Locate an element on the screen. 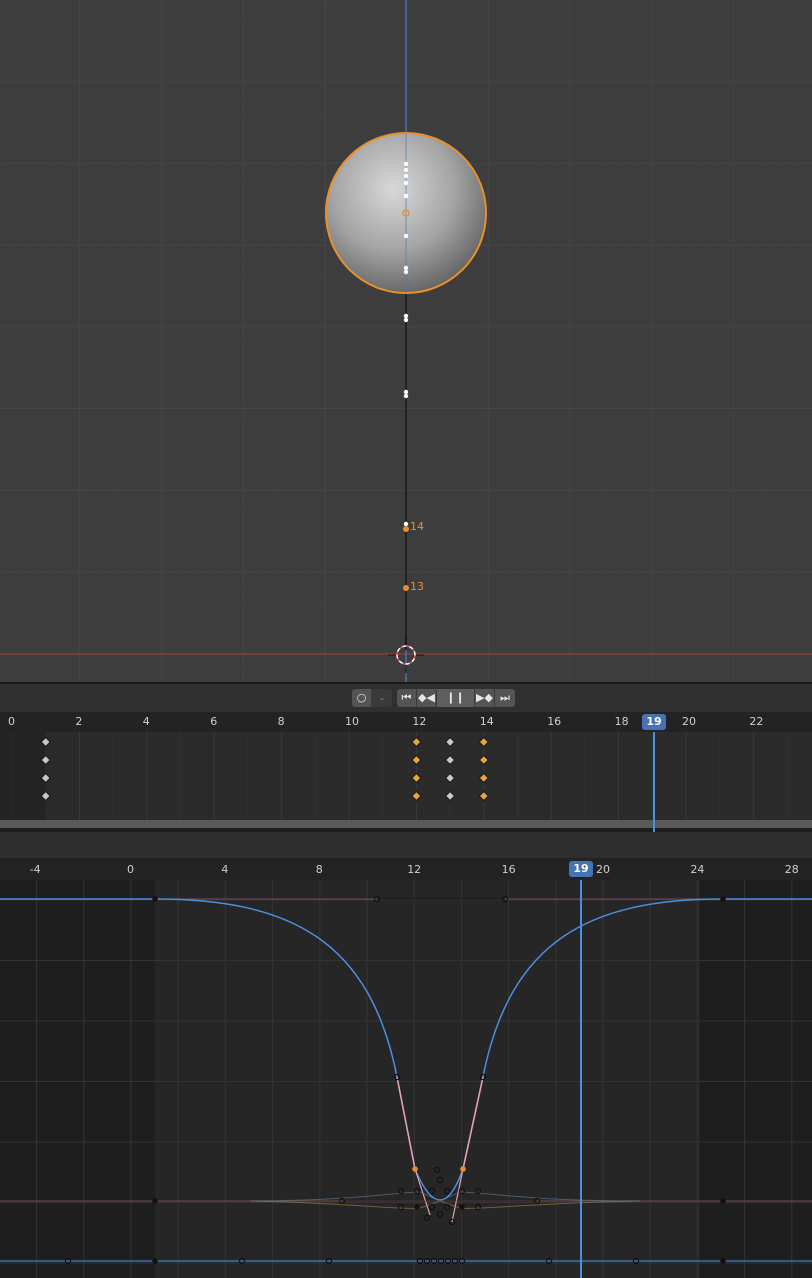 The width and height of the screenshot is (812, 1278). record-group: ○ ⌄ is located at coordinates (372, 698).